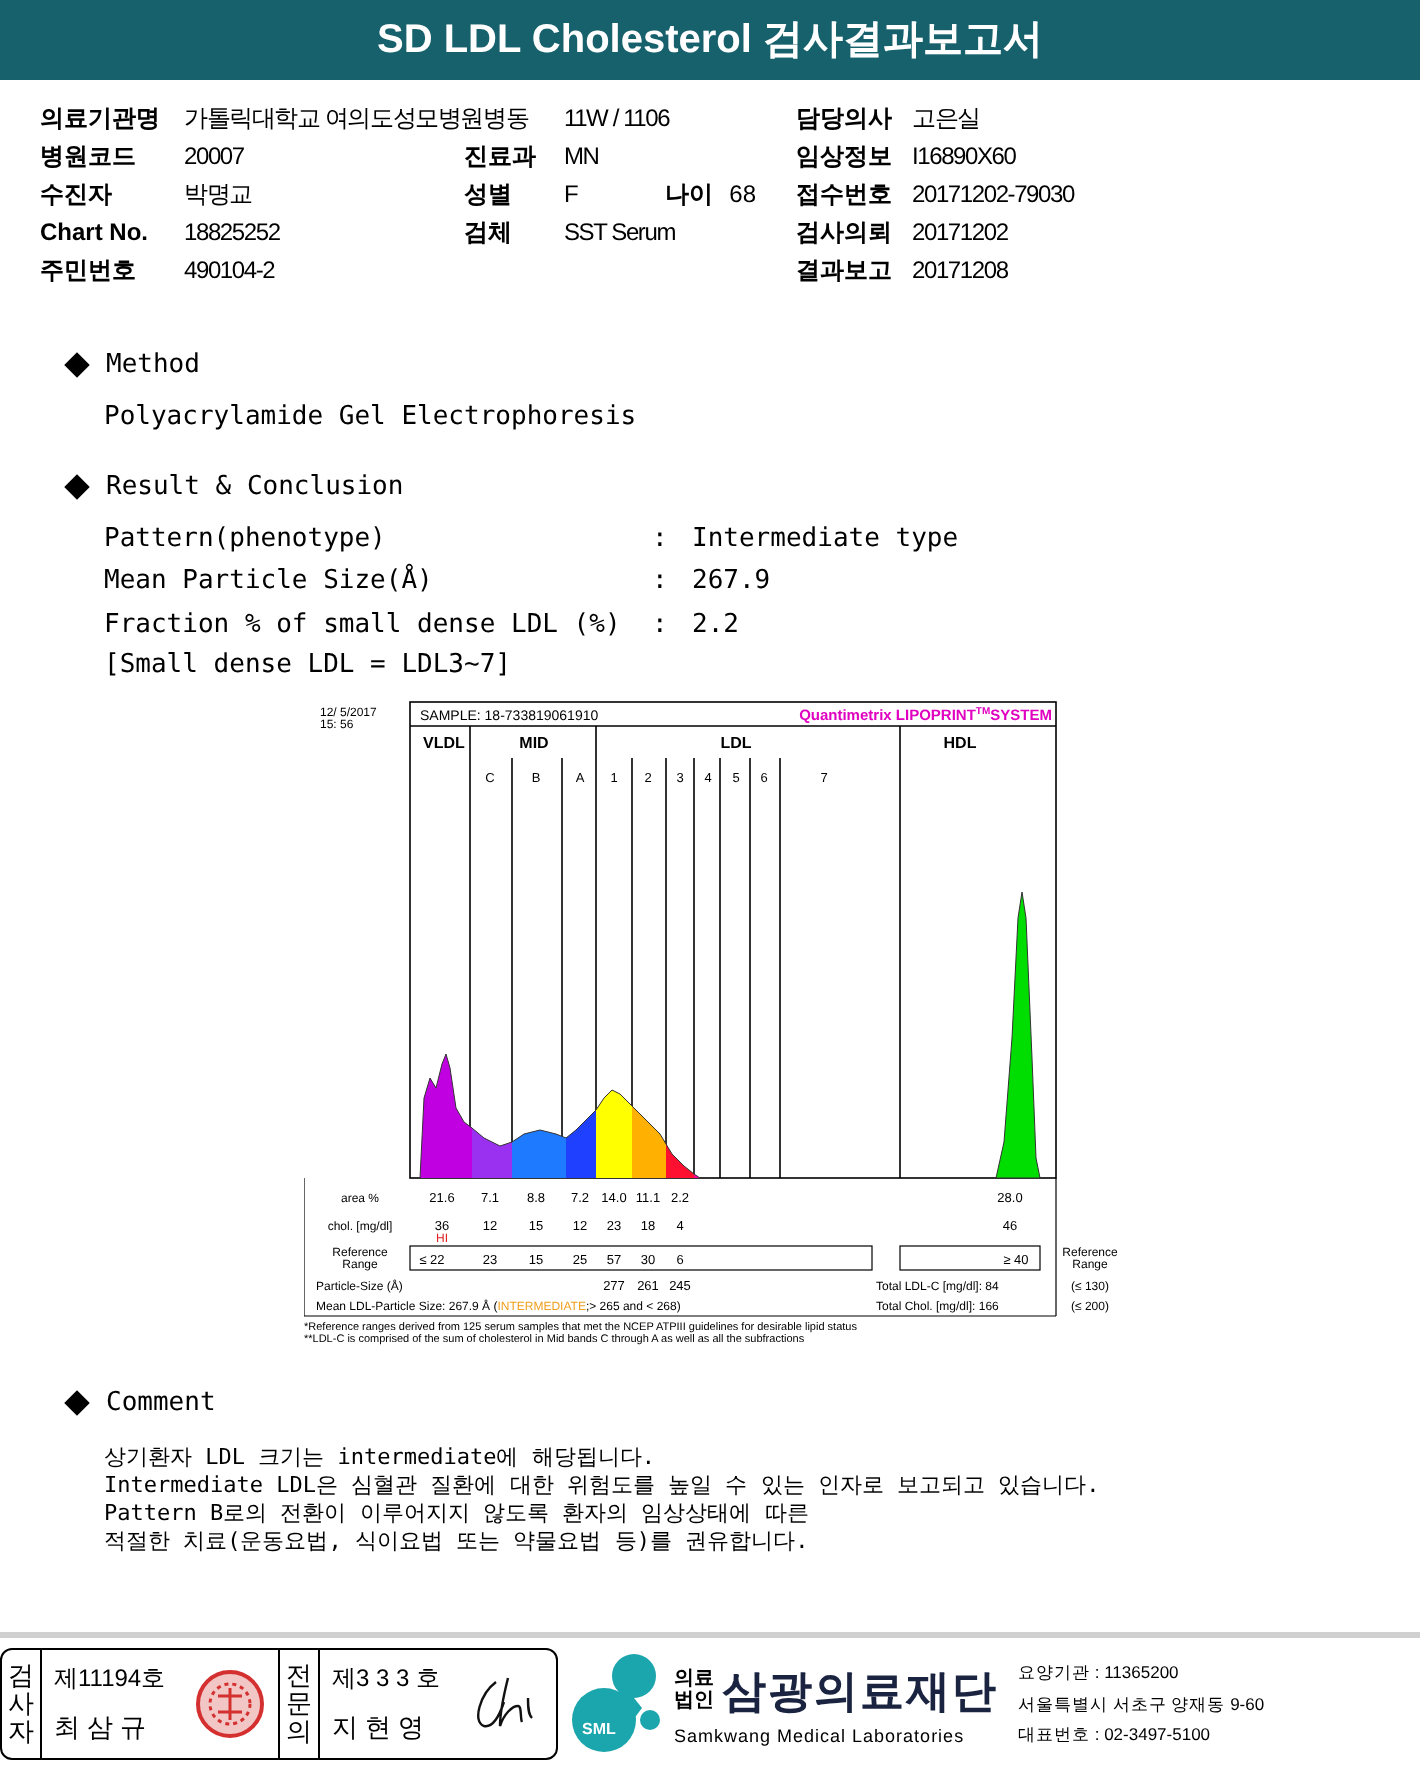 The width and height of the screenshot is (1420, 1770). Describe the element at coordinates (960, 233) in the screenshot. I see `field-value: 20171202` at that location.